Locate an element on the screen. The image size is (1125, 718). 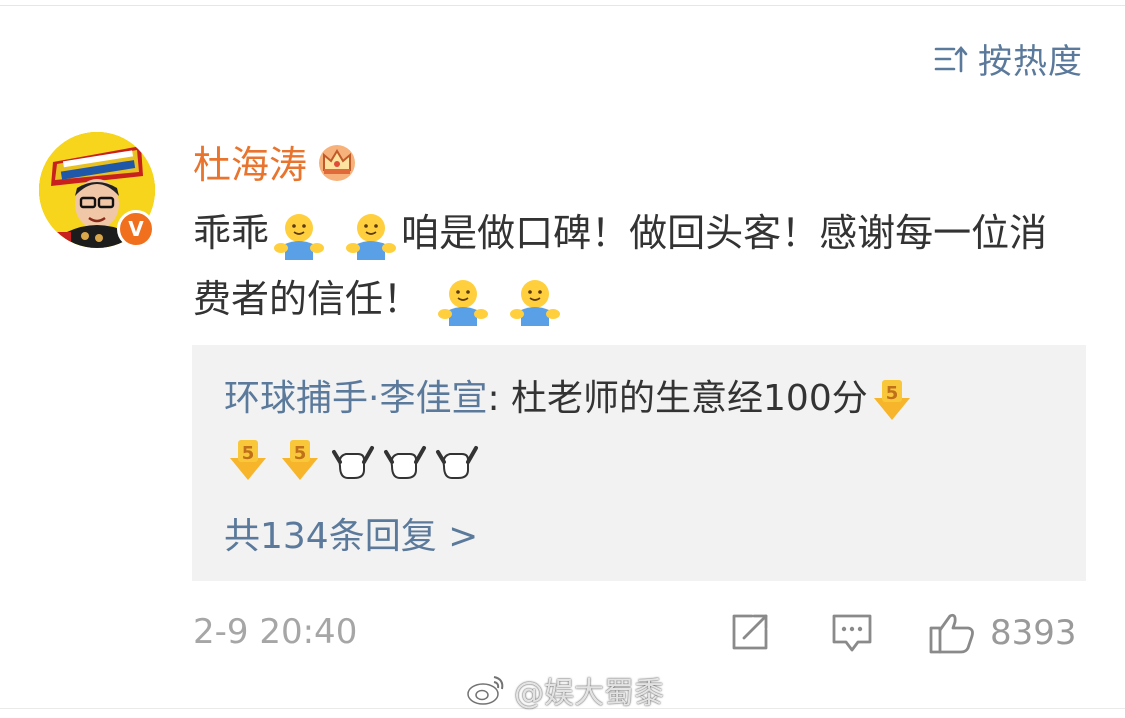
reply-content: 环球捕手·李佳宣: 杜老师的生意经100分 5 5 5 is located at coordinates (644, 429).